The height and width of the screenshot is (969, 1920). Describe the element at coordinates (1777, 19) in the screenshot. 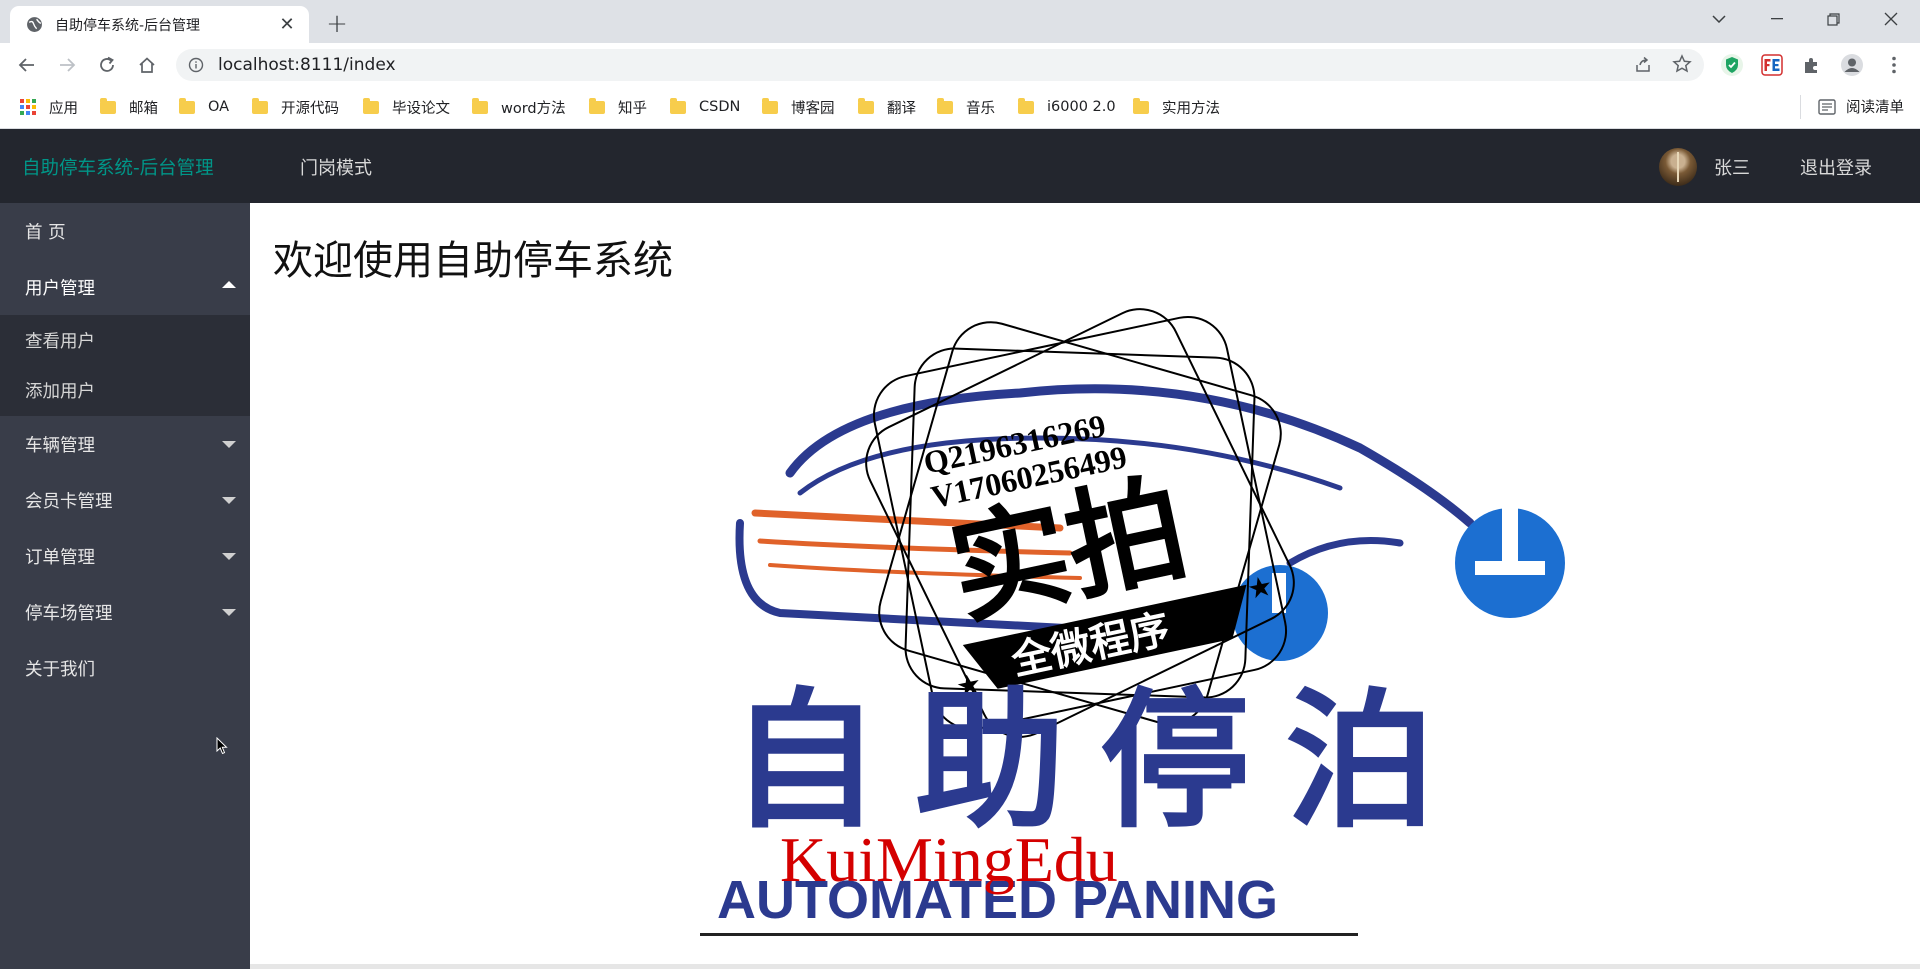

I see `minimize-icon` at that location.